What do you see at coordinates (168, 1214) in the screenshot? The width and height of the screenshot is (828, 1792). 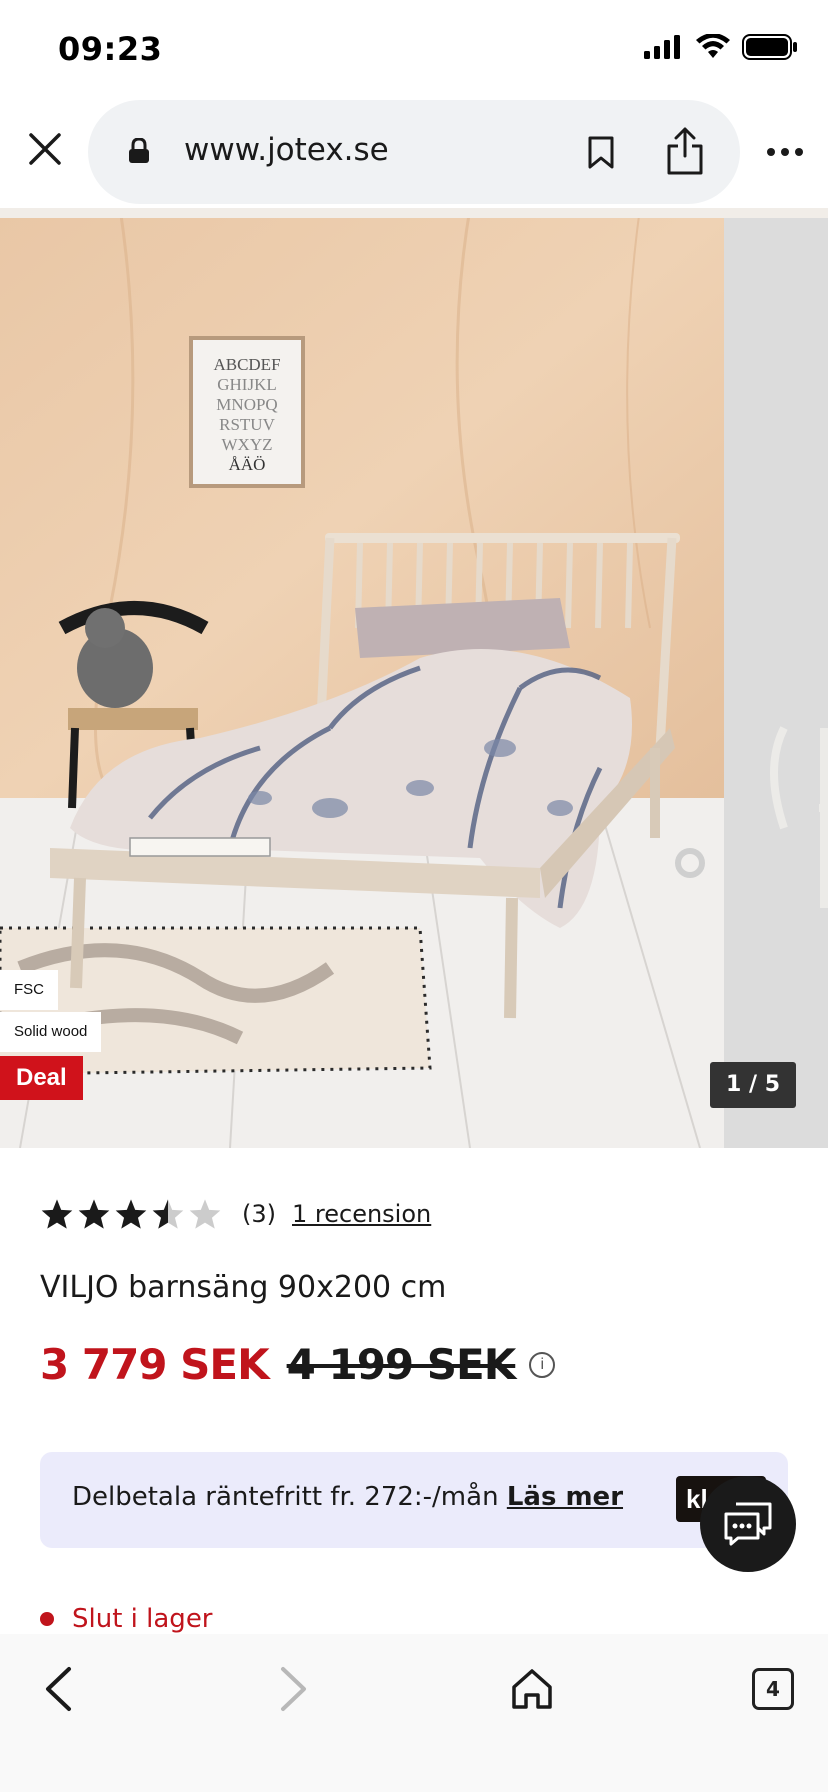 I see `half-star-icon` at bounding box center [168, 1214].